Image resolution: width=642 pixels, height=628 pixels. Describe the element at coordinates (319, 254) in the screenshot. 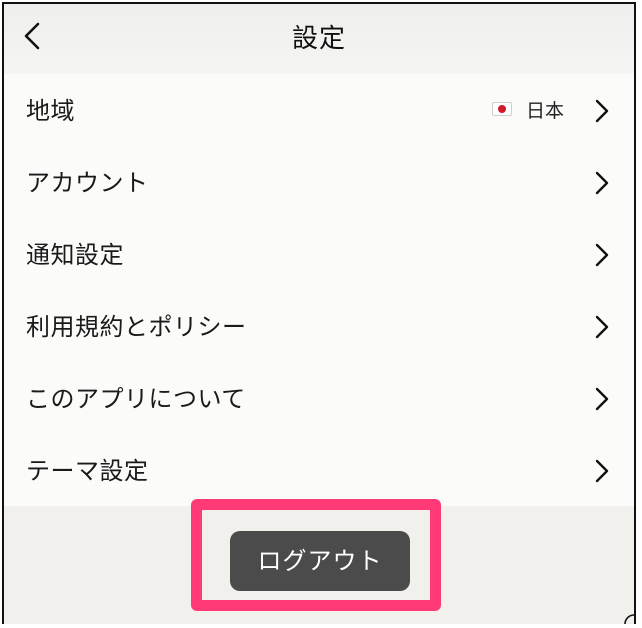

I see `settings-item-notifications: 通知設定` at that location.